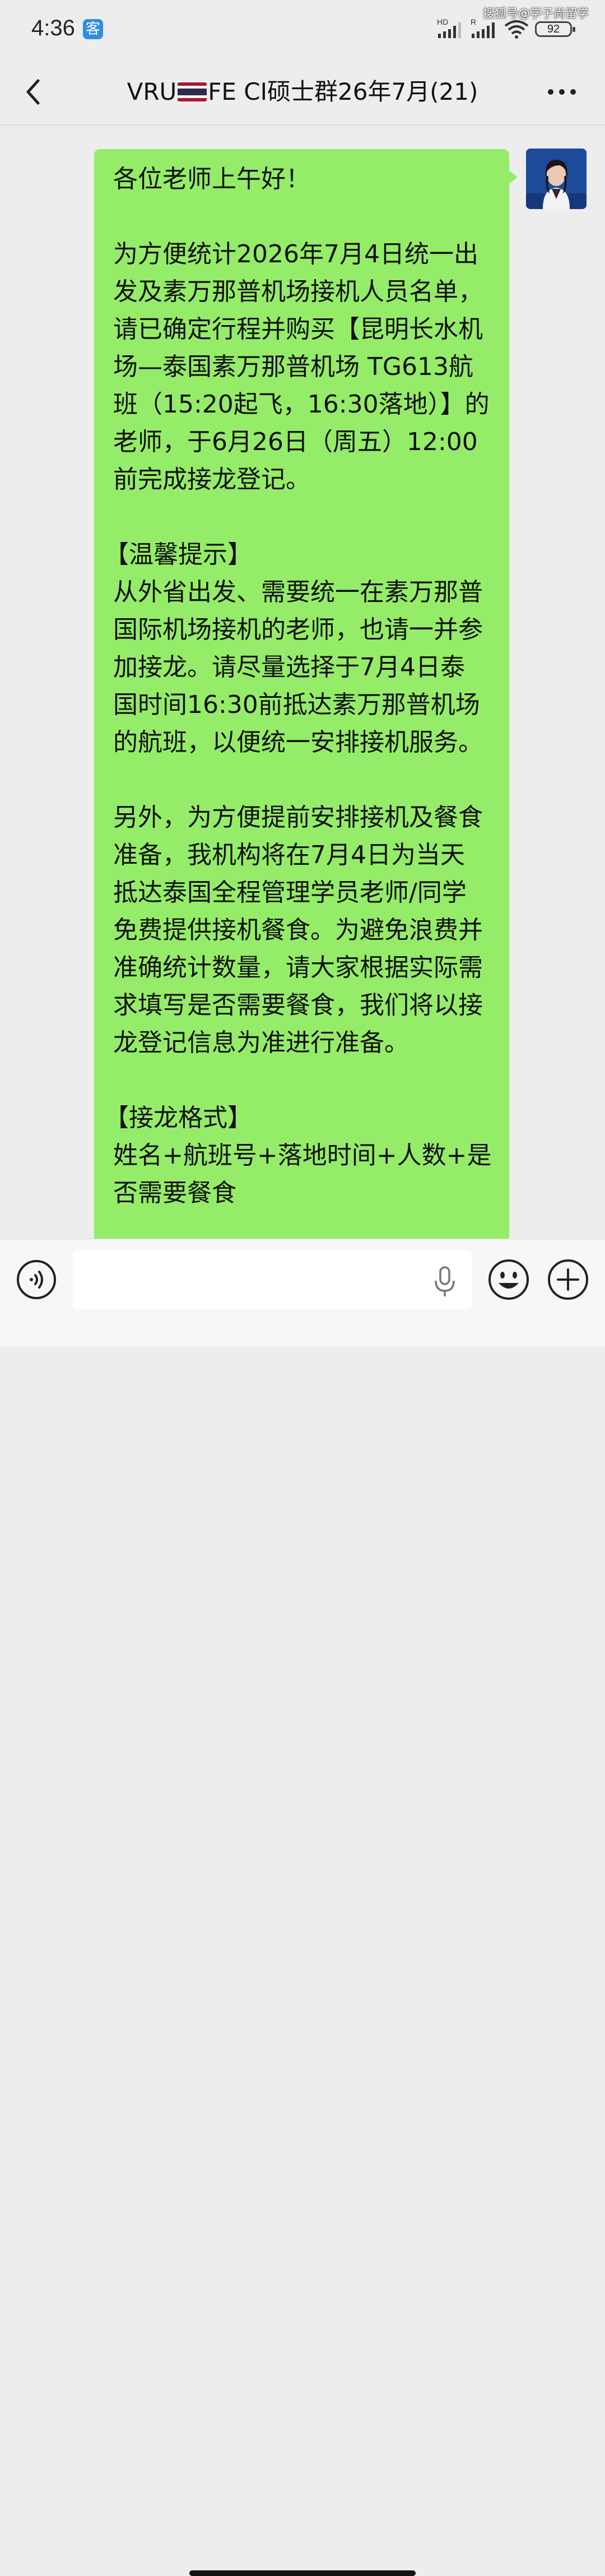 This screenshot has width=605, height=2576. What do you see at coordinates (33, 92) in the screenshot?
I see `back-arrow-icon` at bounding box center [33, 92].